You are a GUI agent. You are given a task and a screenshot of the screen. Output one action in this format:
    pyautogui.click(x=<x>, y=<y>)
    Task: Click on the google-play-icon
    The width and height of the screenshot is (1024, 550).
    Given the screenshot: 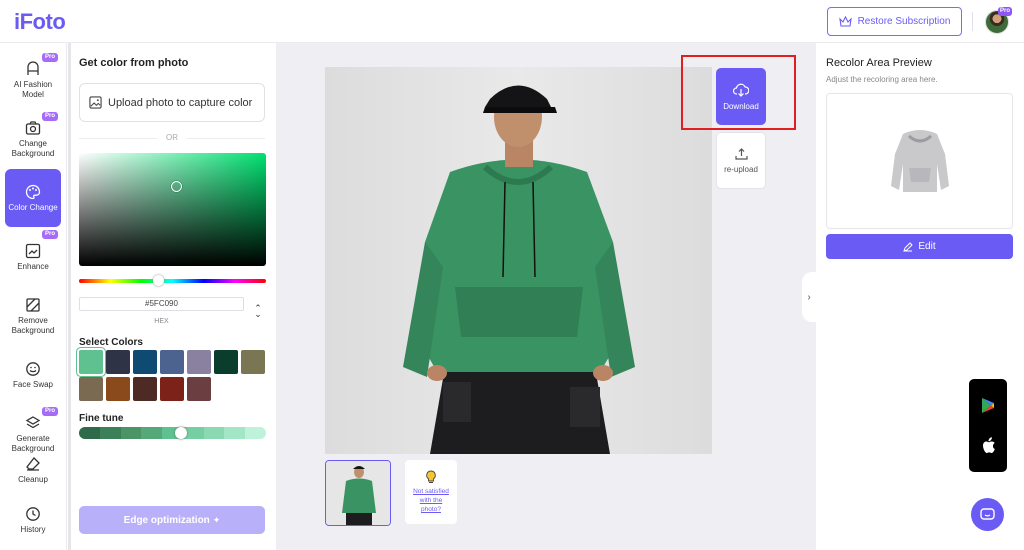 What is the action you would take?
    pyautogui.click(x=988, y=405)
    